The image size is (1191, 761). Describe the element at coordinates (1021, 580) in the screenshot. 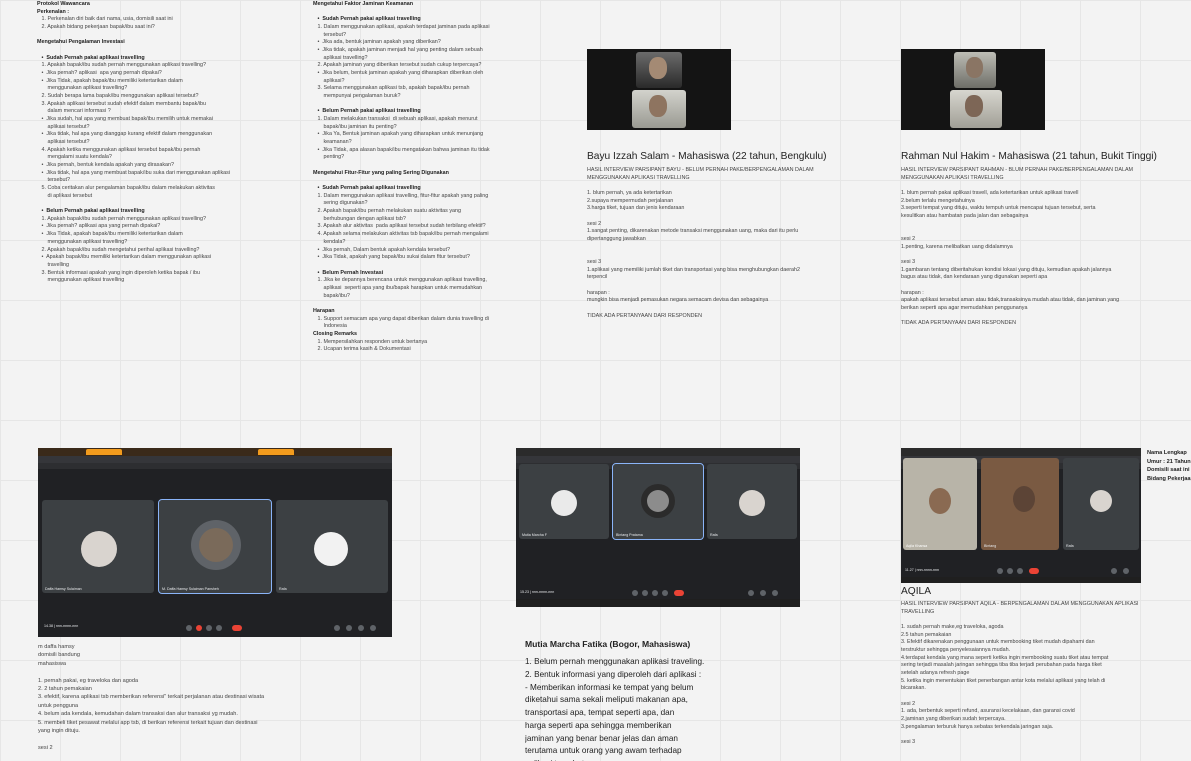

I see `taskbar` at that location.